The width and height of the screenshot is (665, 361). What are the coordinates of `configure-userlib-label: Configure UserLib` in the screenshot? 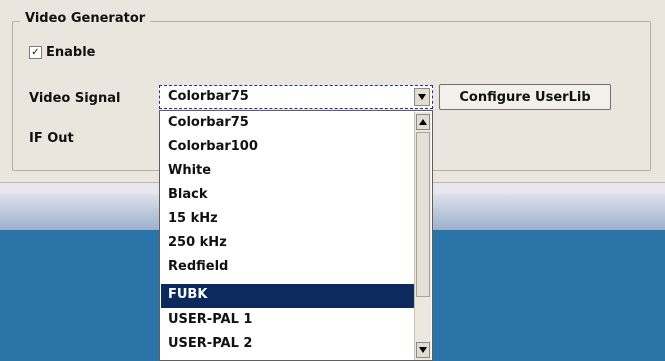 It's located at (525, 97).